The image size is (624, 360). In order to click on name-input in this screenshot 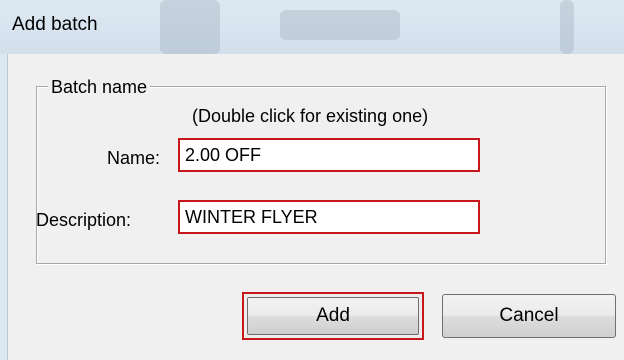, I will do `click(330, 155)`.